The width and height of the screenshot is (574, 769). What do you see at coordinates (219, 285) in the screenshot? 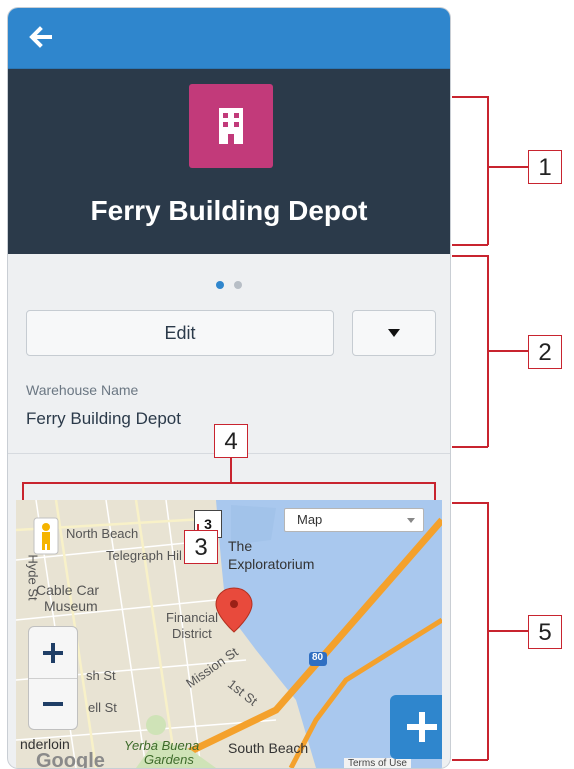
I see `page-dot-active` at bounding box center [219, 285].